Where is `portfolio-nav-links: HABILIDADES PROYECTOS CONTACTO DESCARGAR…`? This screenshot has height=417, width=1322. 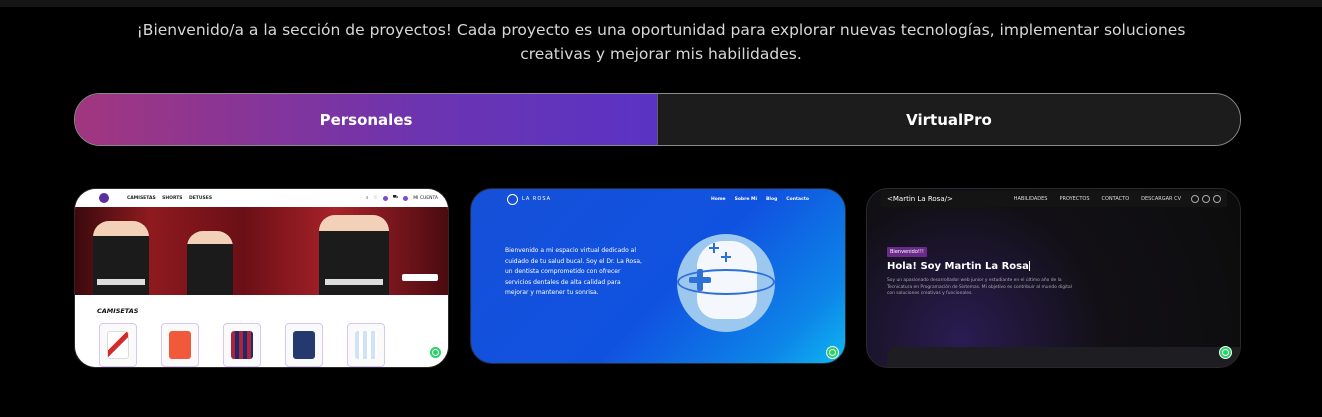 portfolio-nav-links: HABILIDADES PROYECTOS CONTACTO DESCARGAR… is located at coordinates (1097, 199).